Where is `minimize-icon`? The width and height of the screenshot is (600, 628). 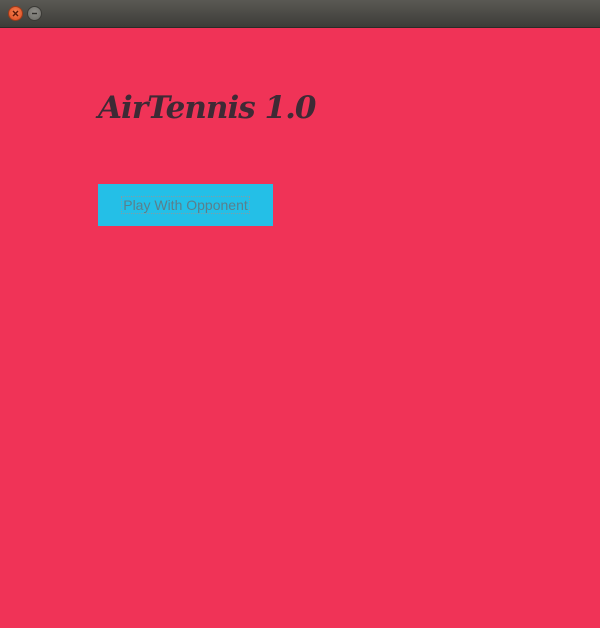
minimize-icon is located at coordinates (34, 13).